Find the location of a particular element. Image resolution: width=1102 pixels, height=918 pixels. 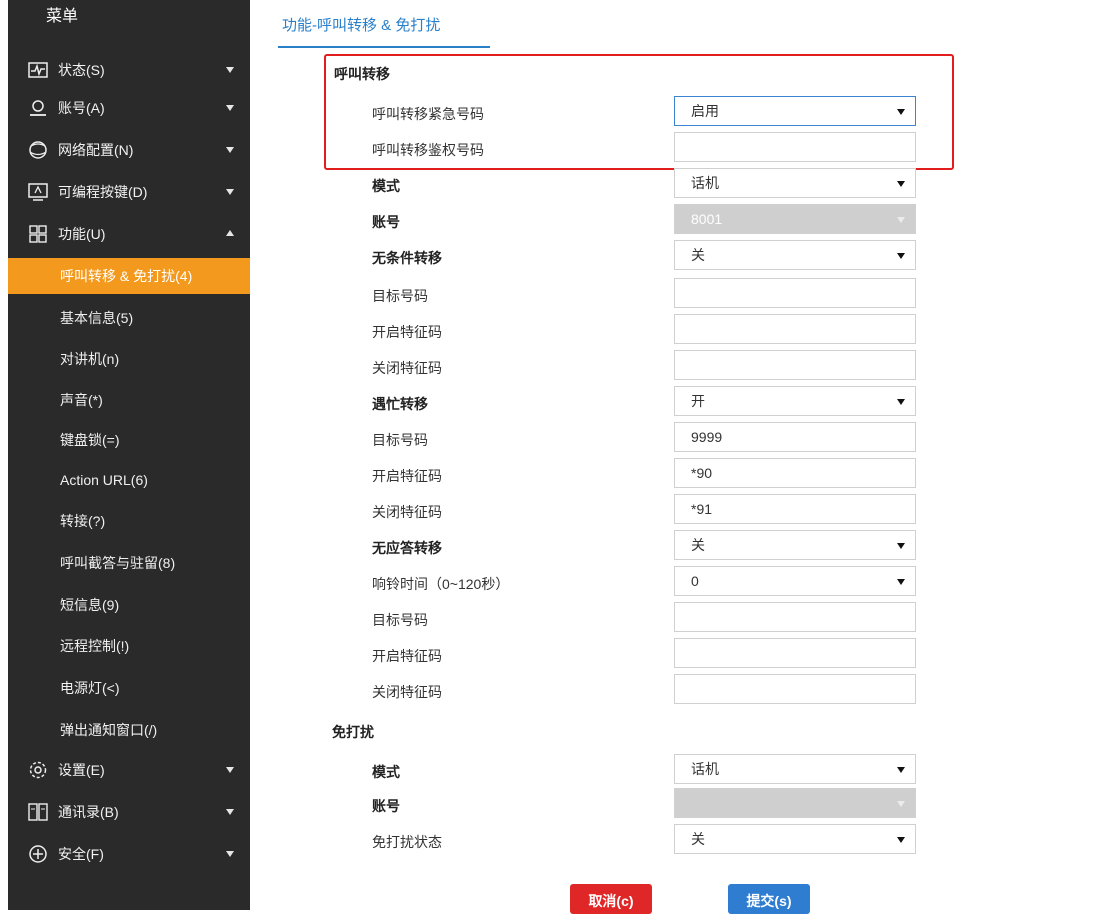

sidebar-subitem-sms: 短信息(9) is located at coordinates (129, 605).